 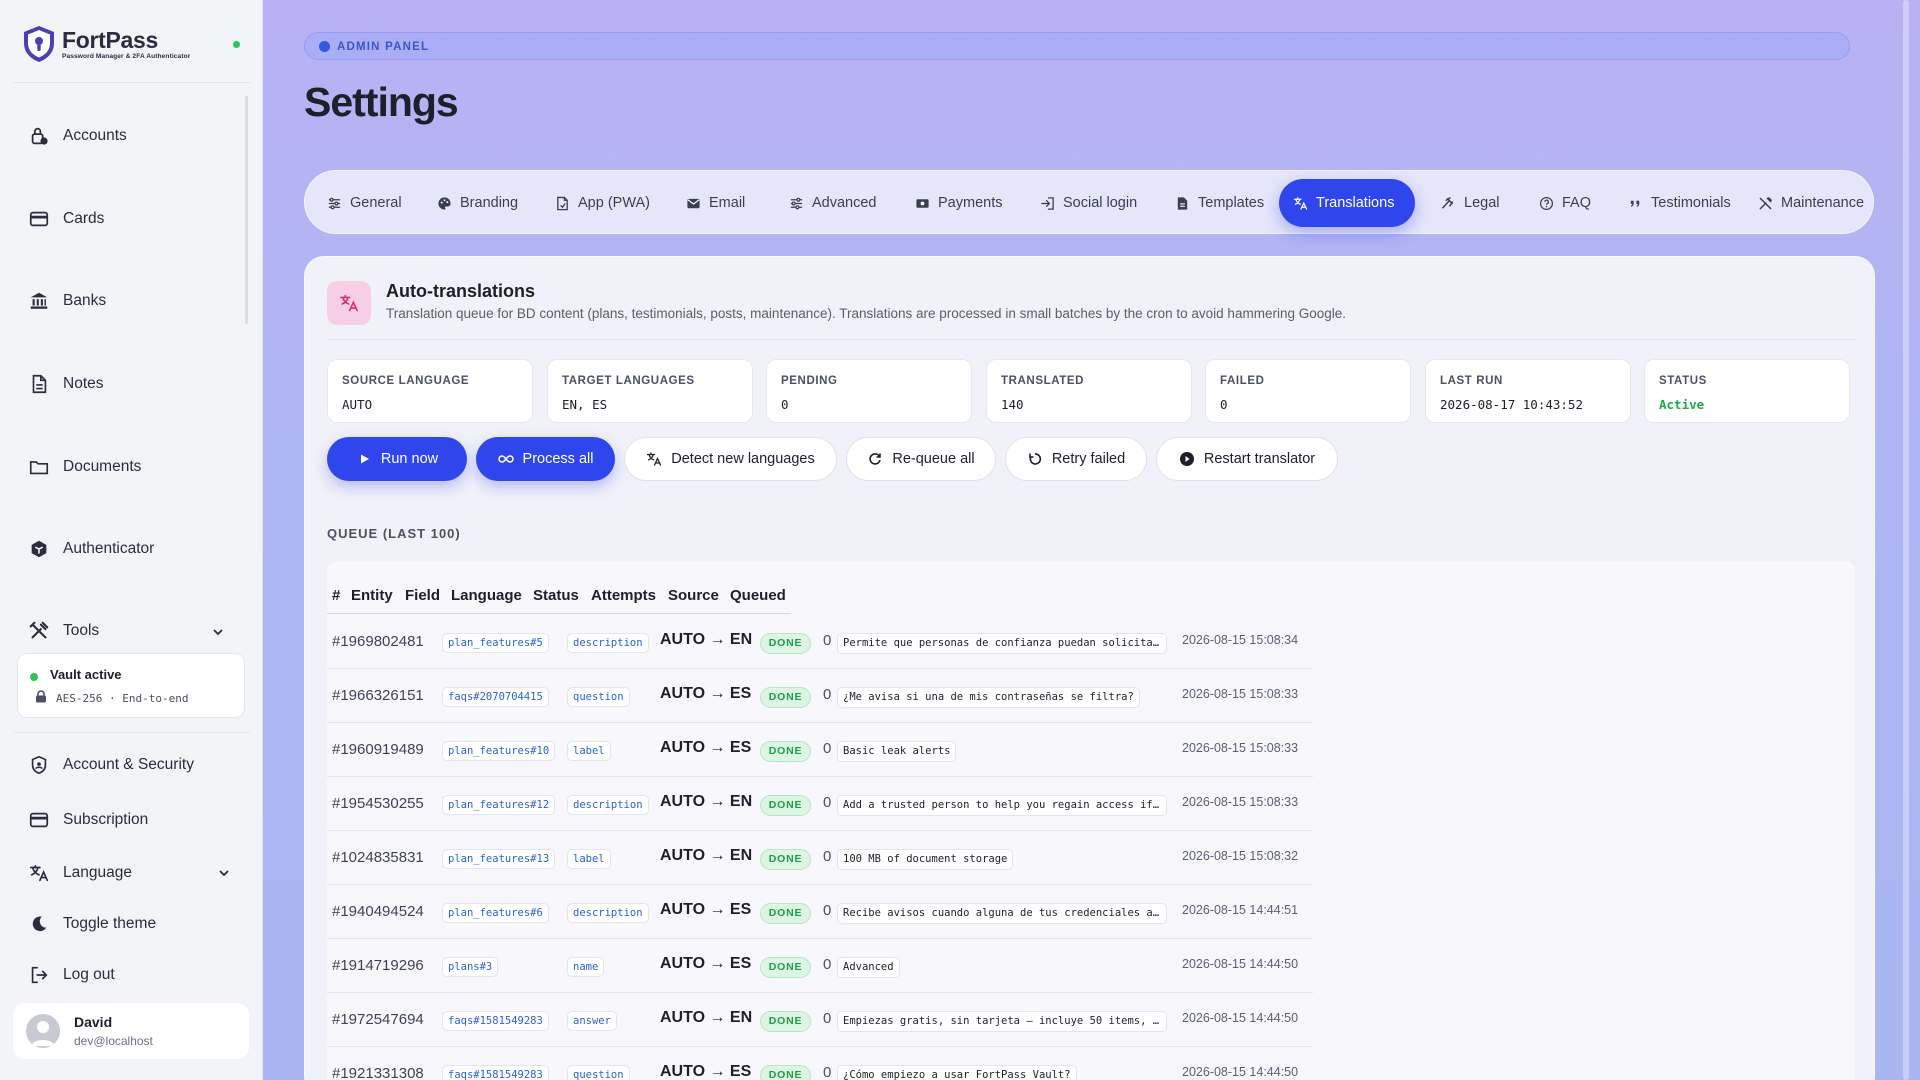 What do you see at coordinates (83, 383) in the screenshot?
I see `sidebar-item-label: Notes` at bounding box center [83, 383].